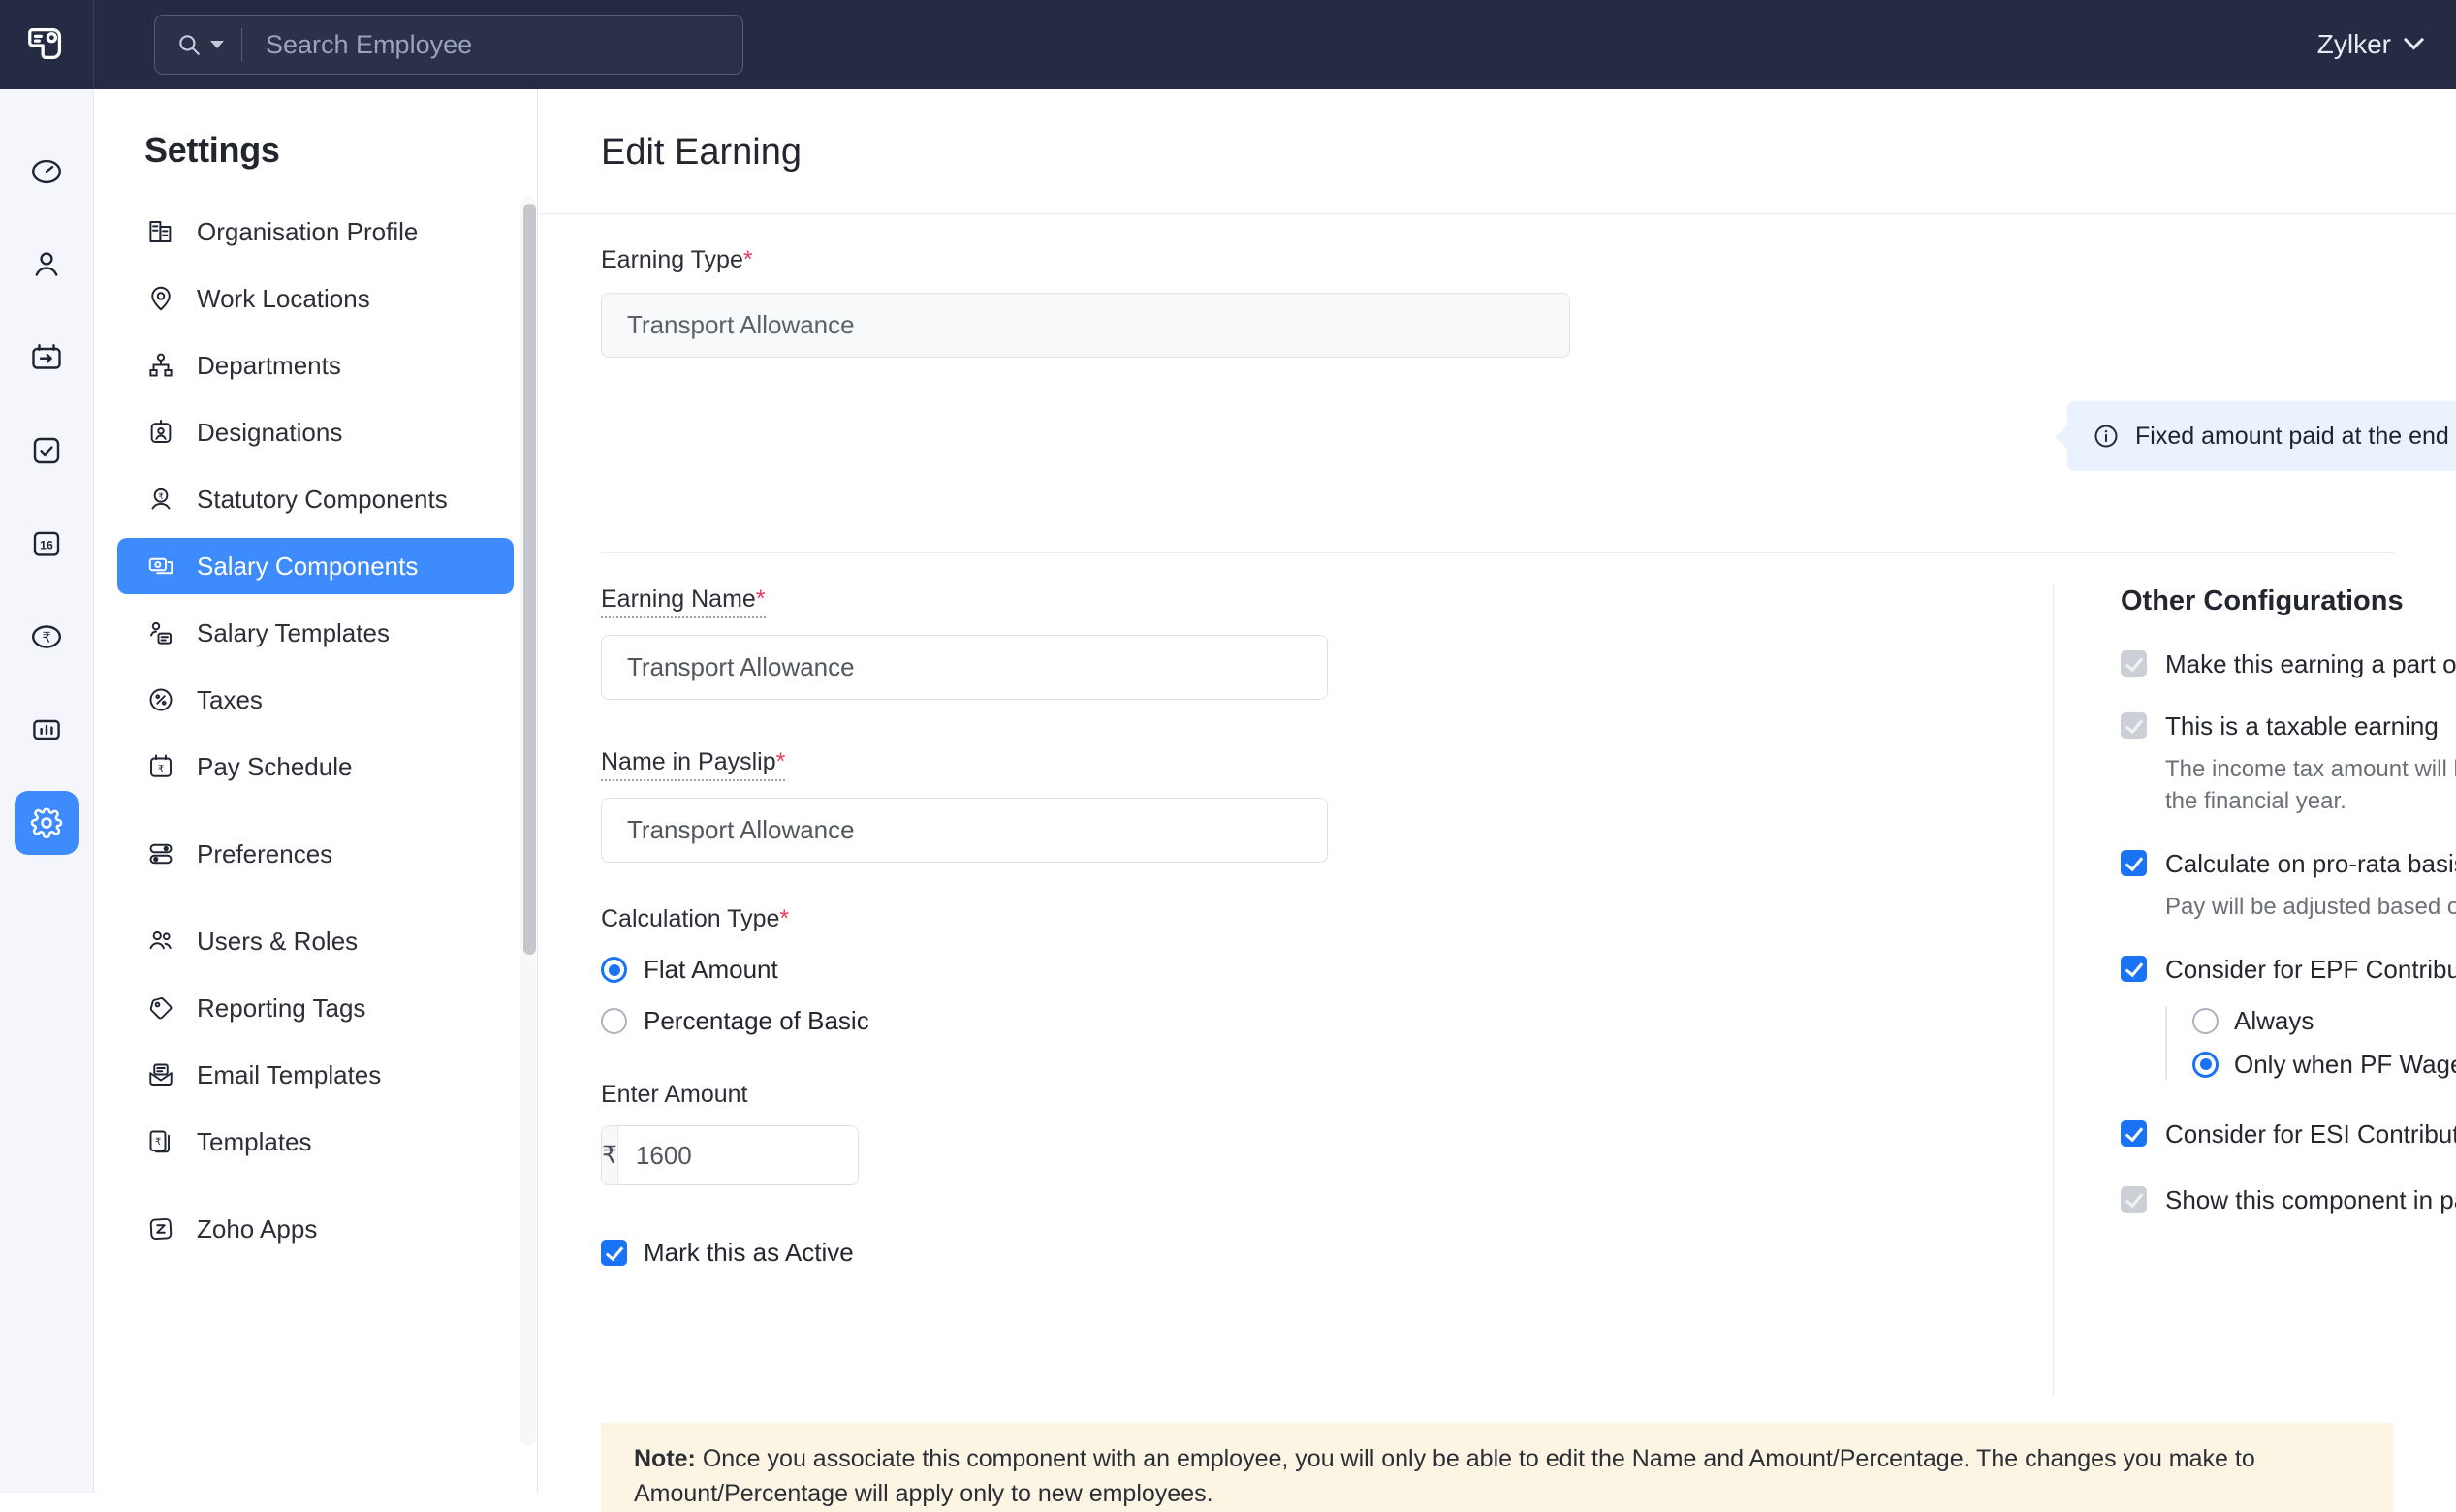  Describe the element at coordinates (1013, 764) in the screenshot. I see `name-in-payslip-label: Name in Payslip*` at that location.